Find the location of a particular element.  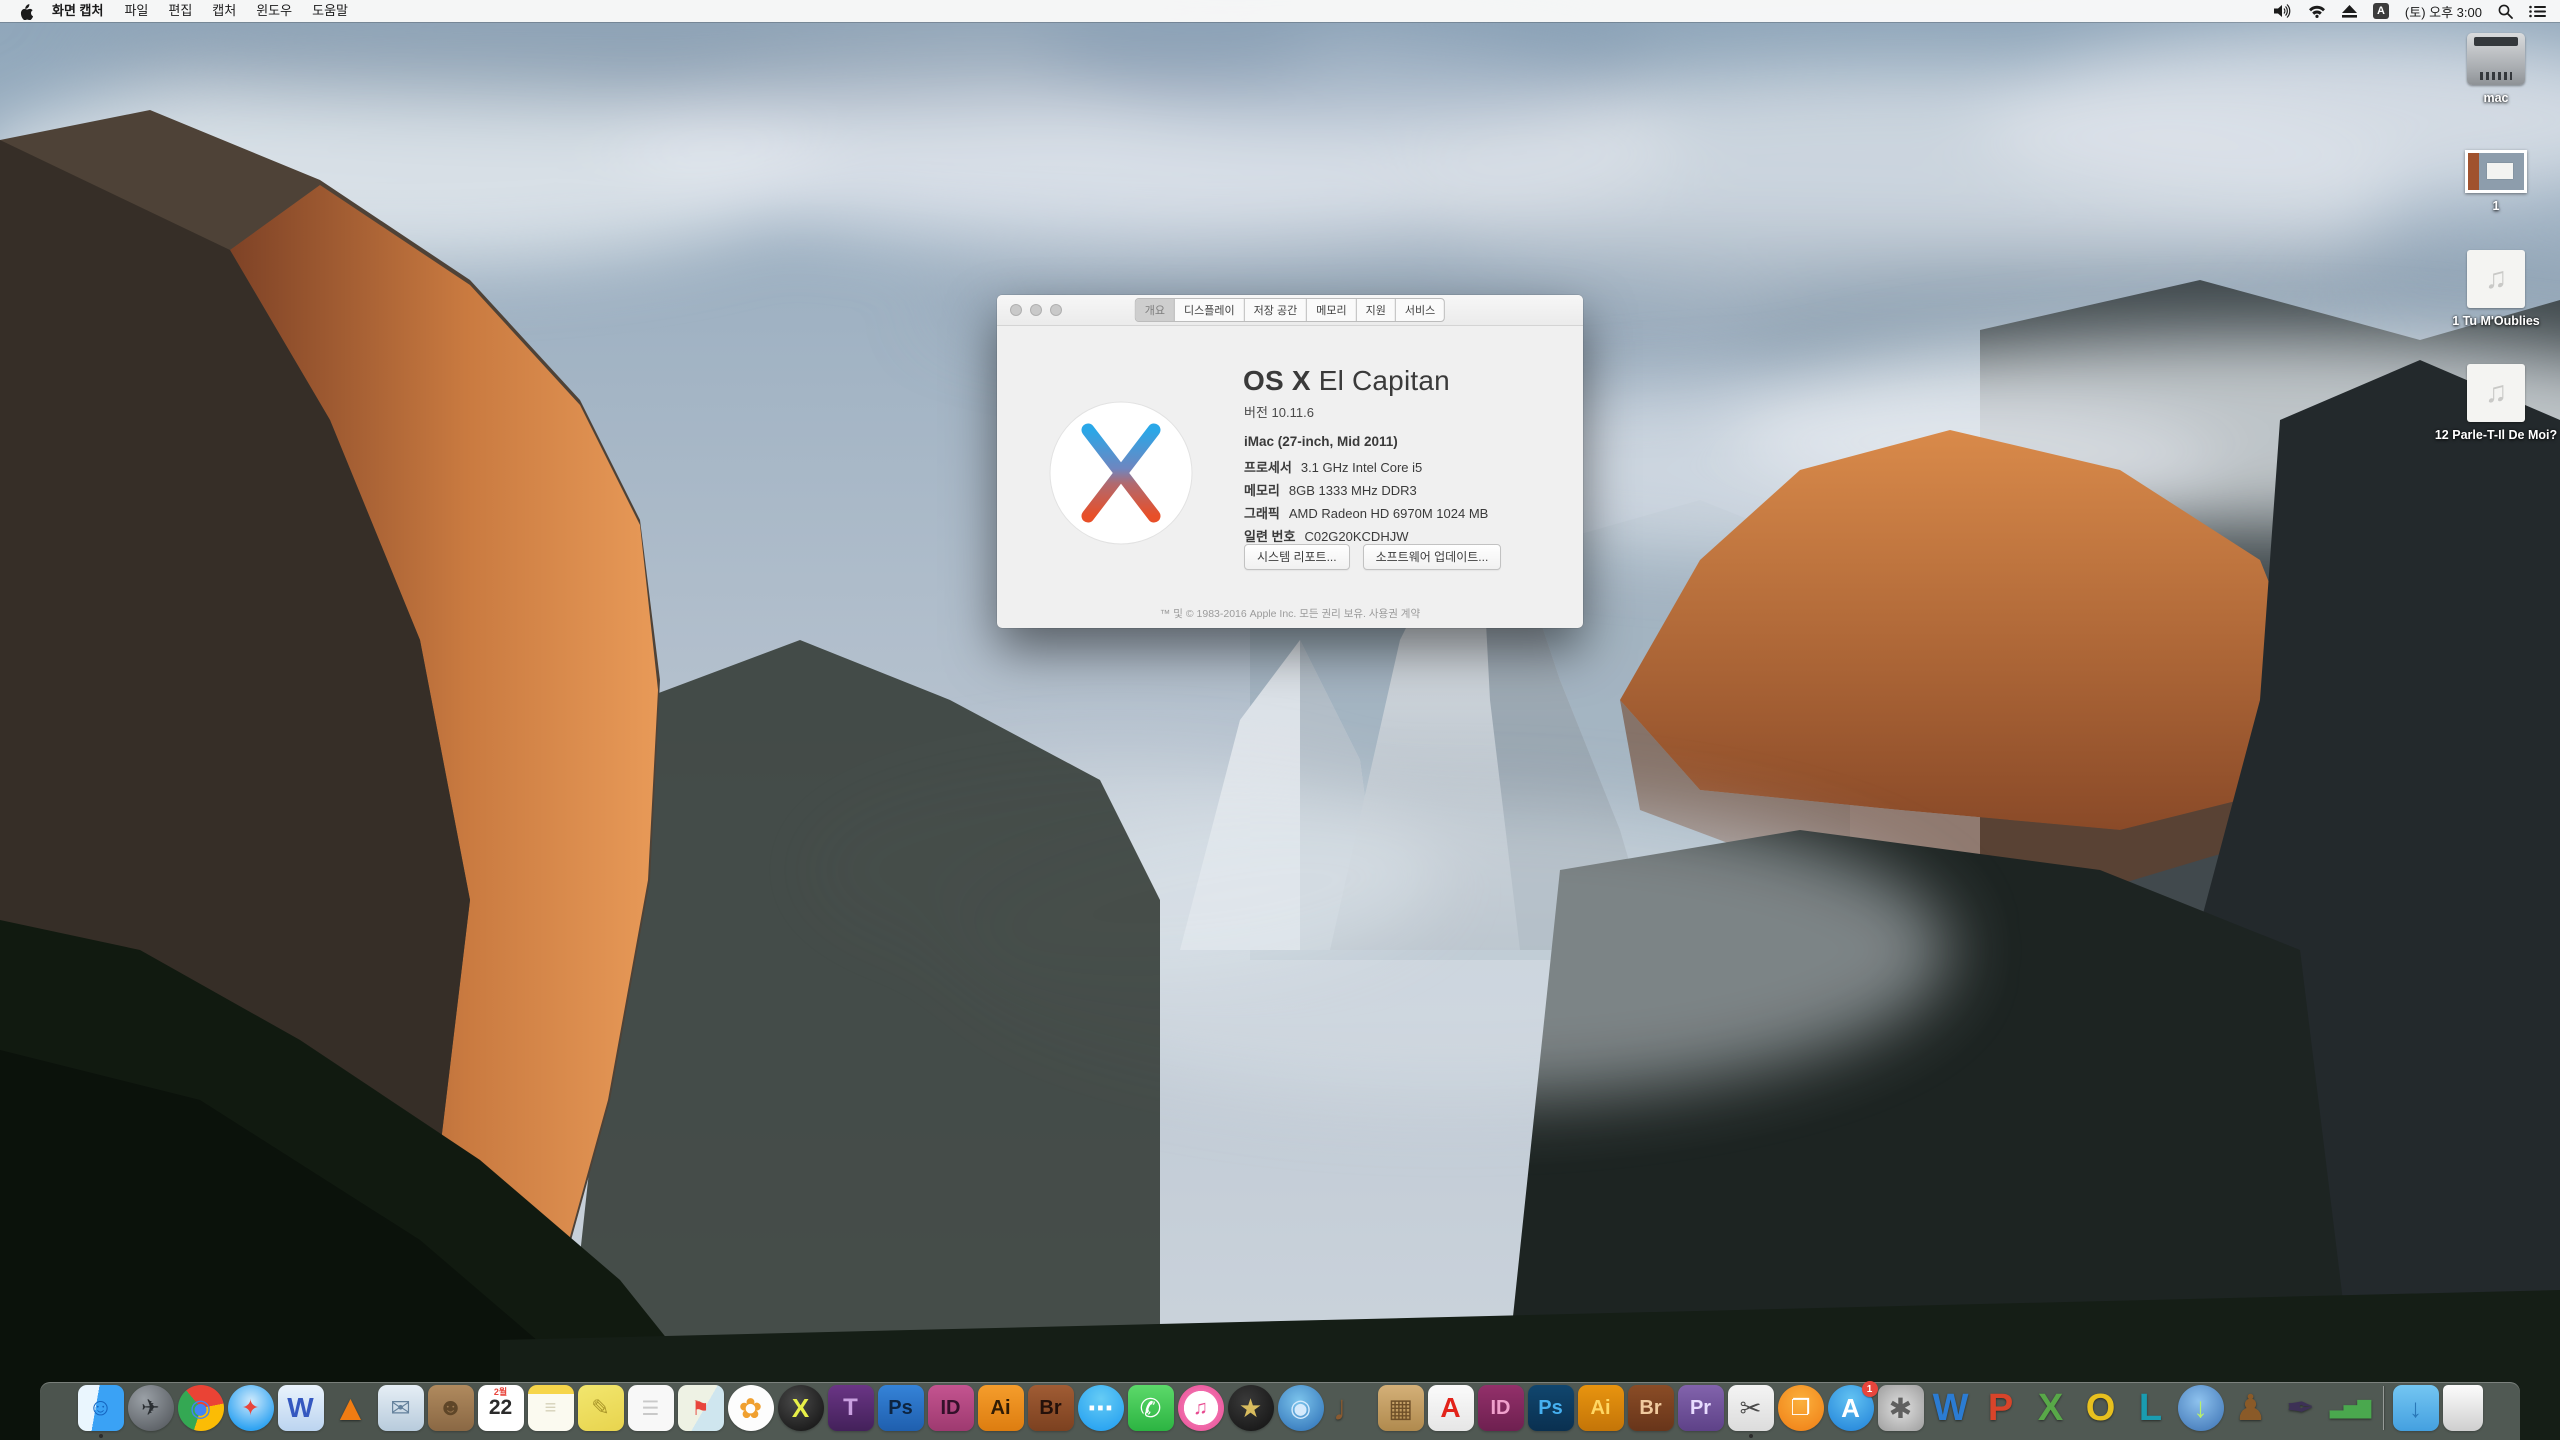

desktop-icon-label: mac is located at coordinates (2496, 98).